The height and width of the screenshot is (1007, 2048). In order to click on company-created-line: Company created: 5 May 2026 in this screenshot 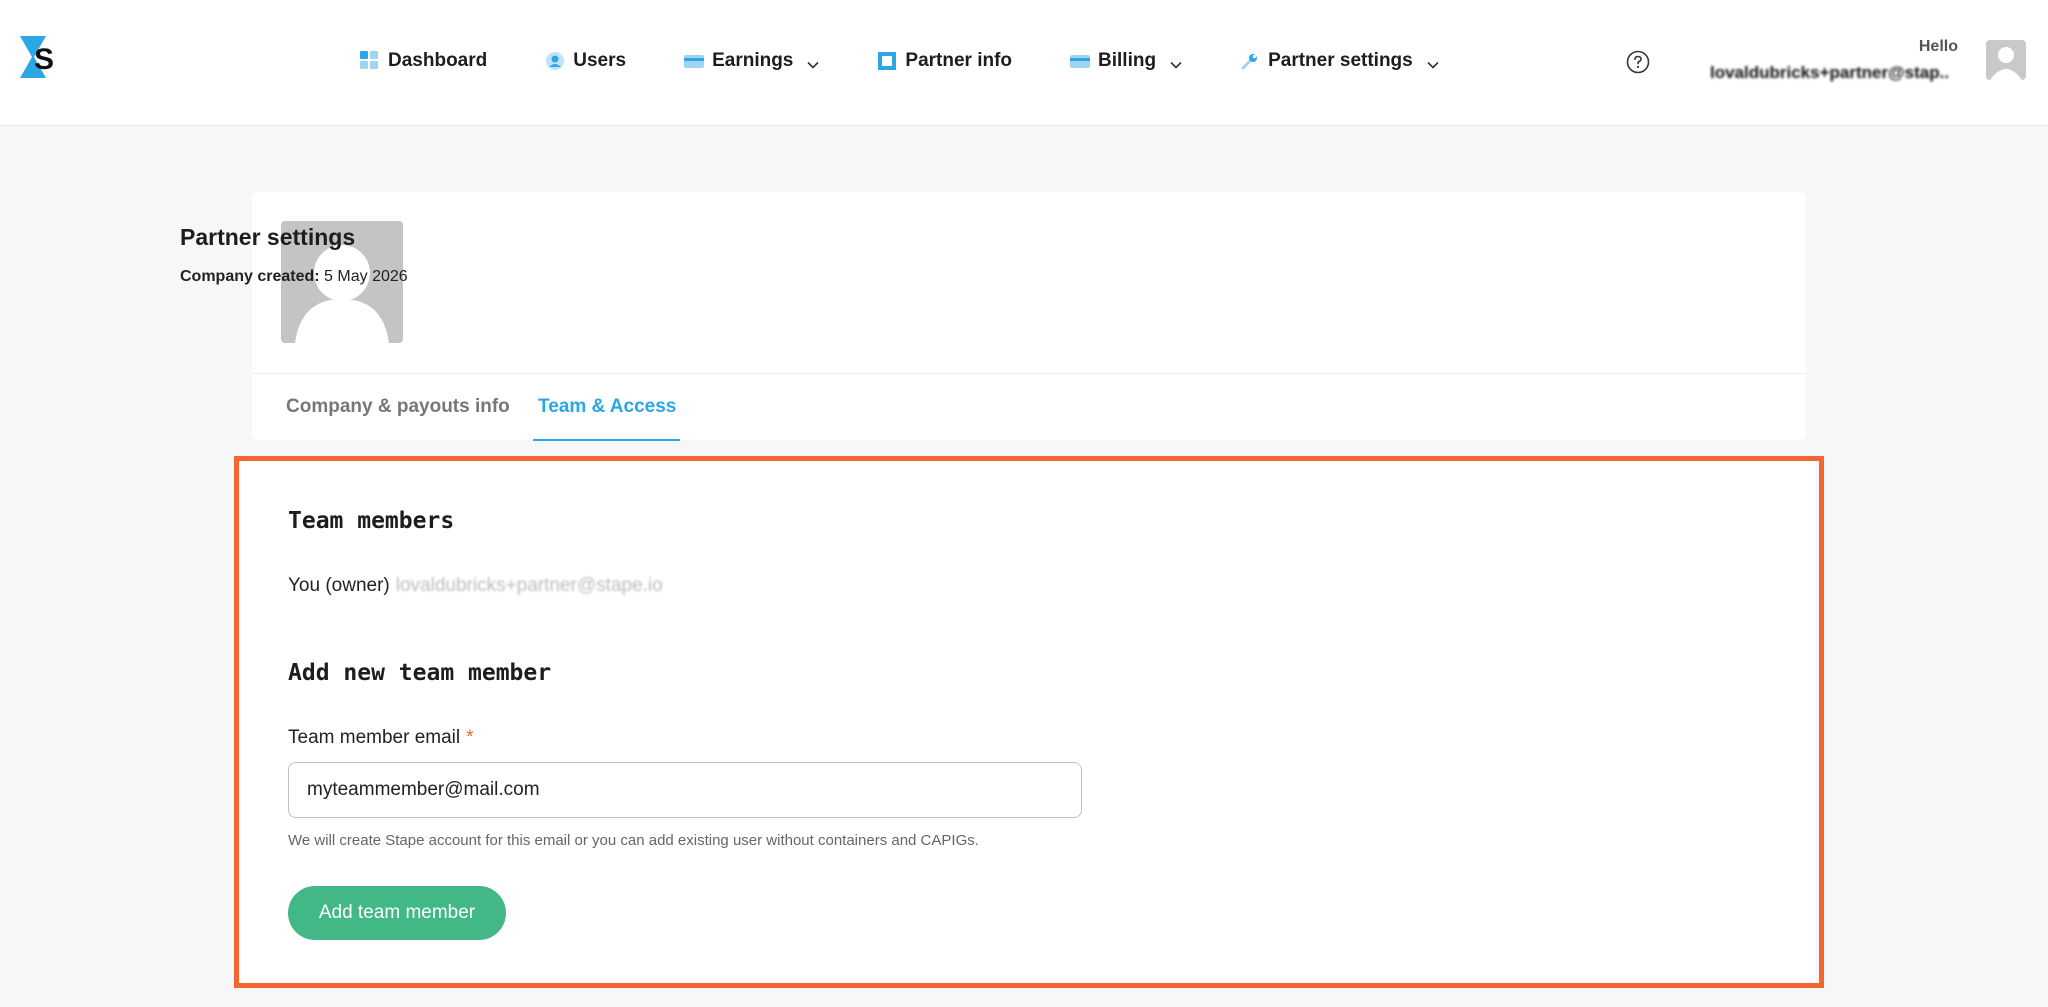, I will do `click(294, 277)`.